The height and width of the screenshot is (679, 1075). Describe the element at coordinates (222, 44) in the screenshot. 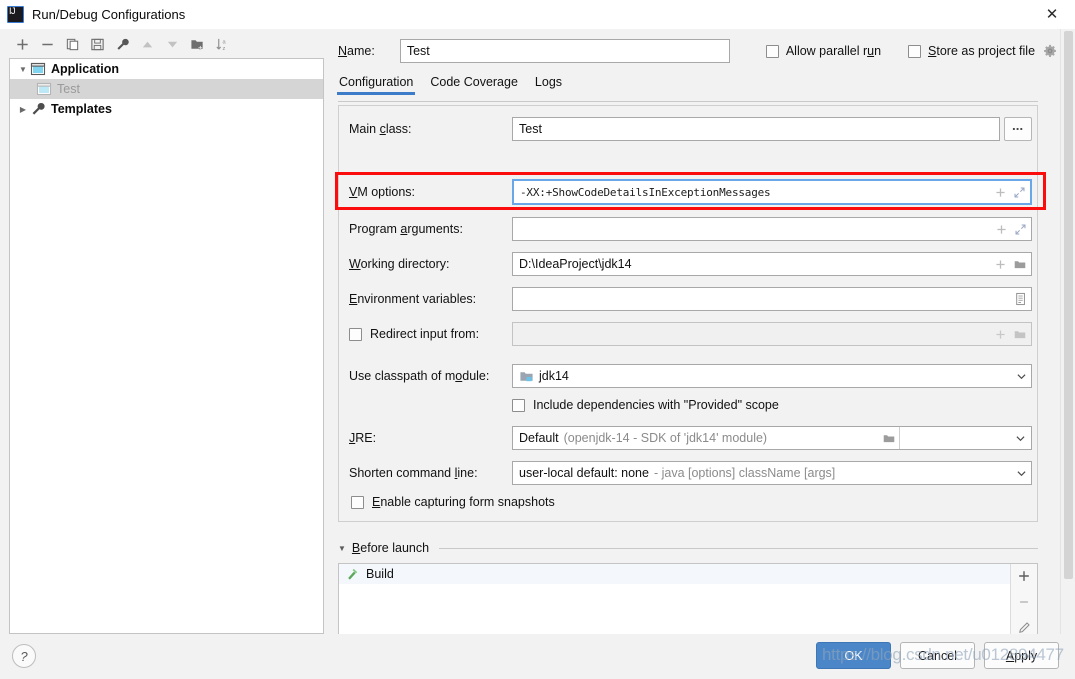

I see `sort-configurations-button: a z` at that location.